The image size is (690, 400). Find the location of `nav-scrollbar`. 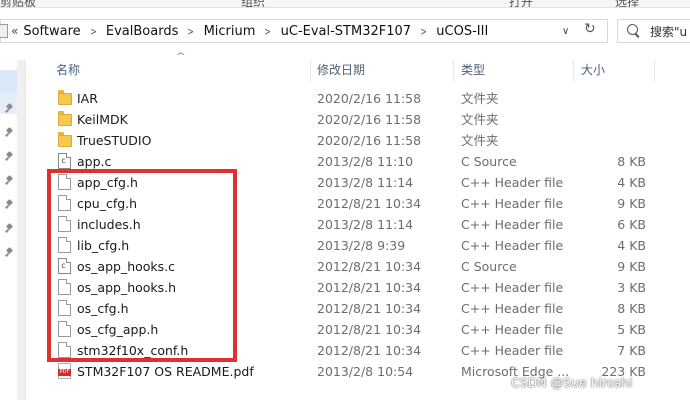

nav-scrollbar is located at coordinates (21, 230).